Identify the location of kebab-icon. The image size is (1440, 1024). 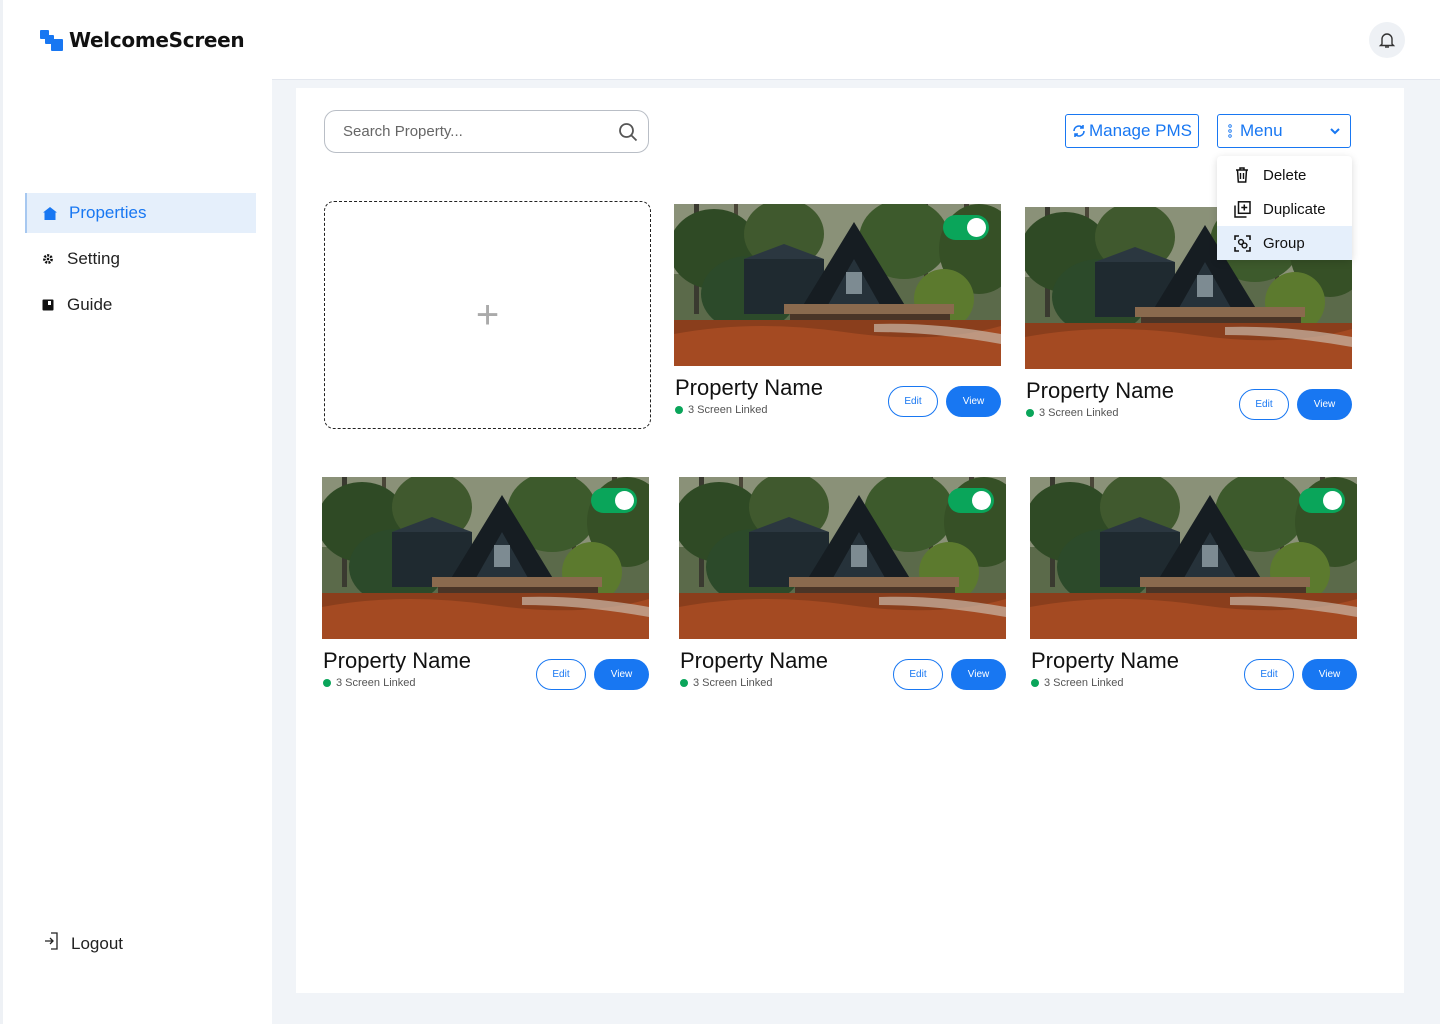
(1230, 131).